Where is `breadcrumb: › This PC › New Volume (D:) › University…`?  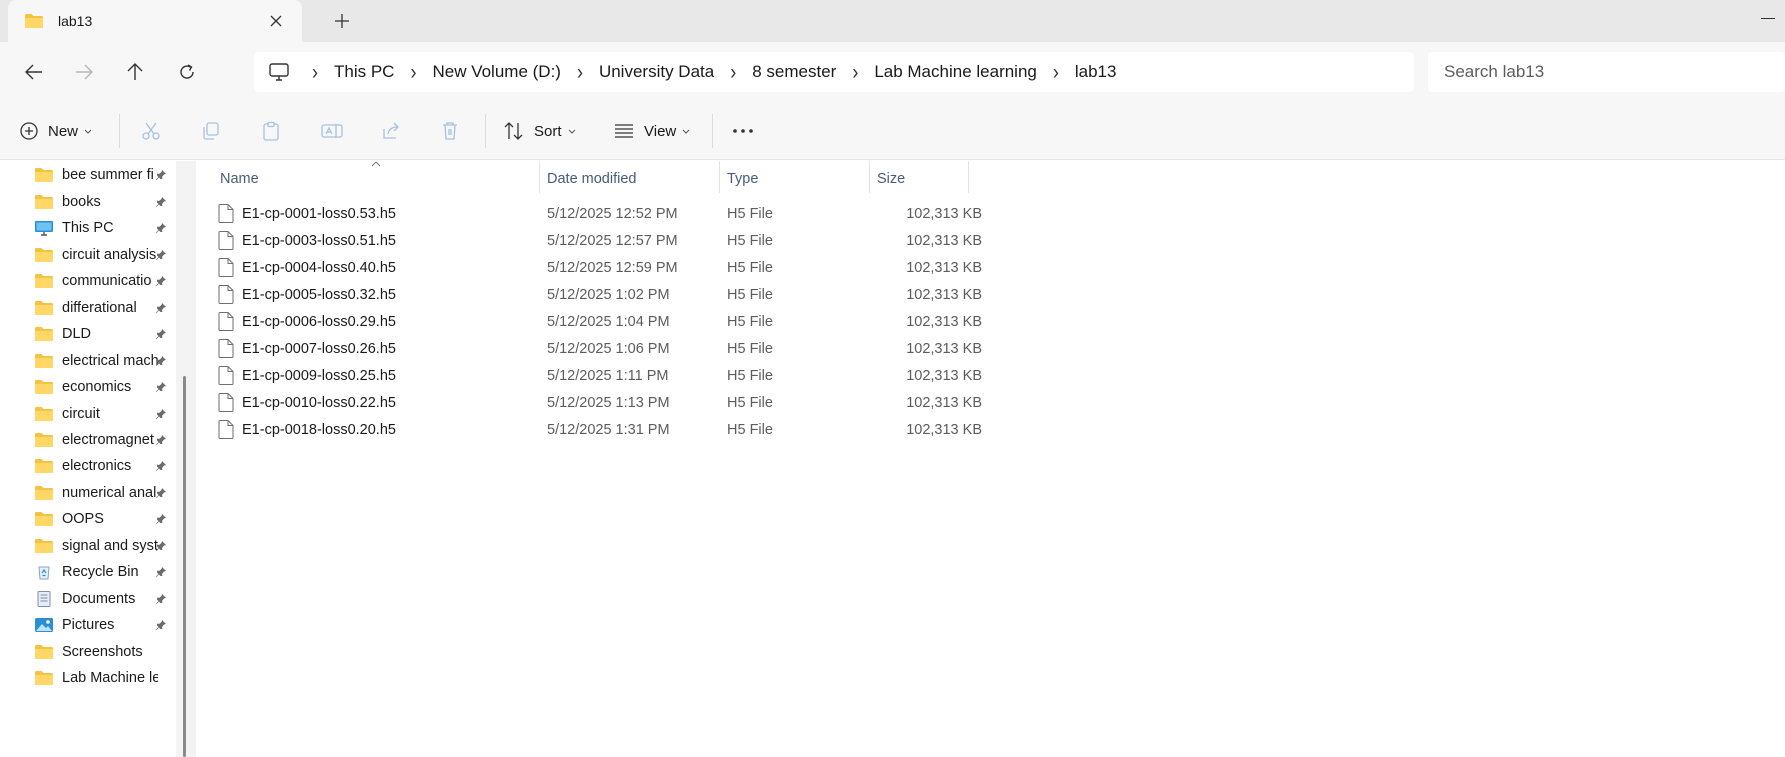 breadcrumb: › This PC › New Volume (D:) › University… is located at coordinates (834, 72).